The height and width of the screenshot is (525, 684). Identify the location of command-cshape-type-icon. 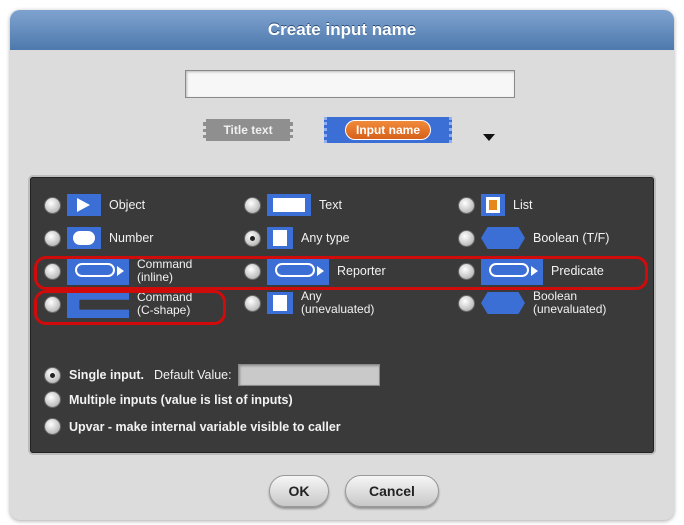
(98, 304).